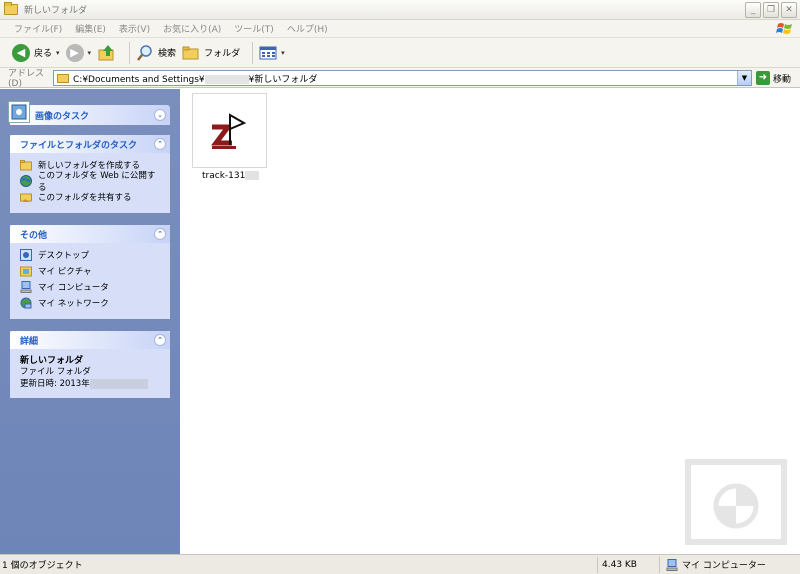 The image size is (800, 574). I want to click on place-label: デスクトップ, so click(64, 256).